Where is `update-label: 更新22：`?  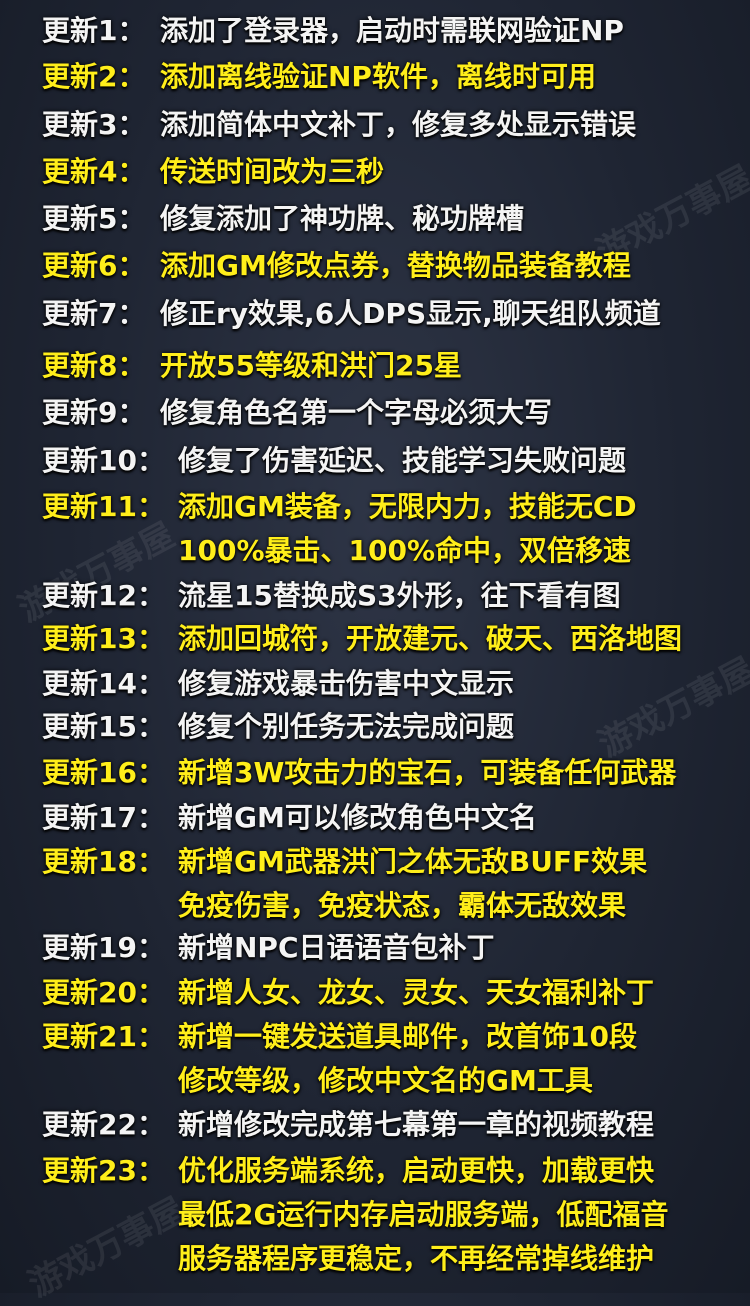
update-label: 更新22： is located at coordinates (103, 1124).